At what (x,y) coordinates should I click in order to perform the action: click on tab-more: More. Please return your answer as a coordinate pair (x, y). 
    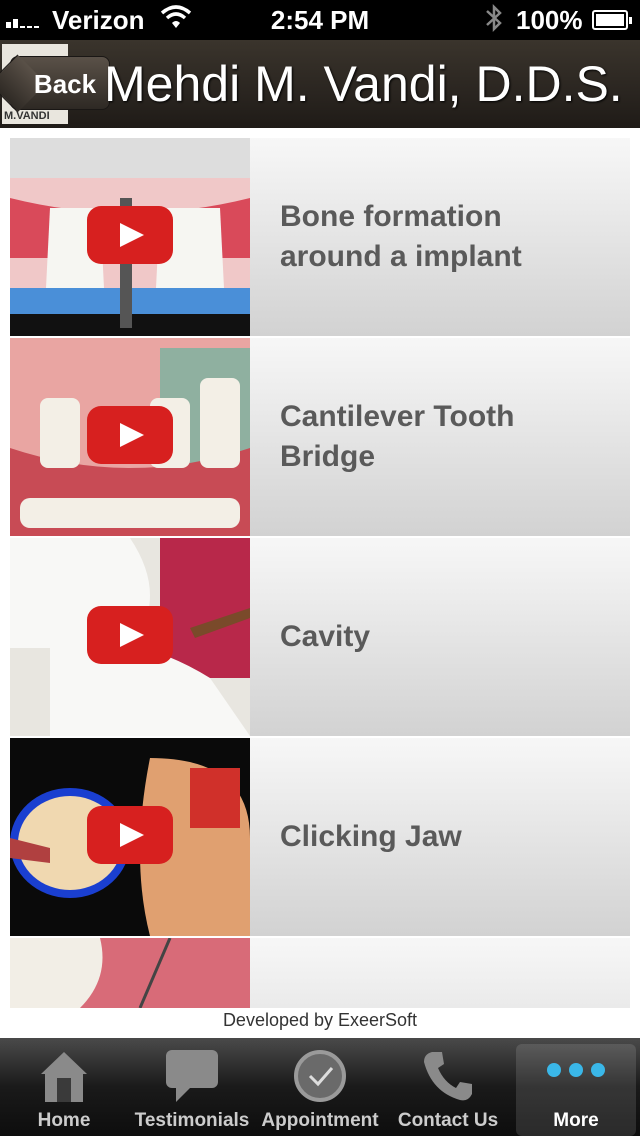
    Looking at the image, I should click on (576, 1090).